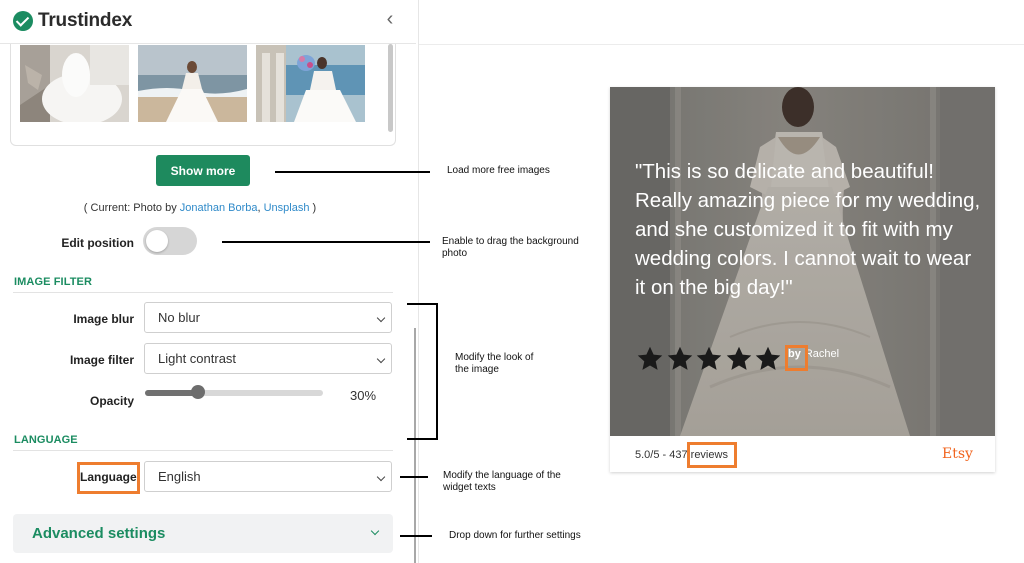 This screenshot has width=1024, height=563. What do you see at coordinates (502, 481) in the screenshot?
I see `annotation-language: Modify the language of the widget texts` at bounding box center [502, 481].